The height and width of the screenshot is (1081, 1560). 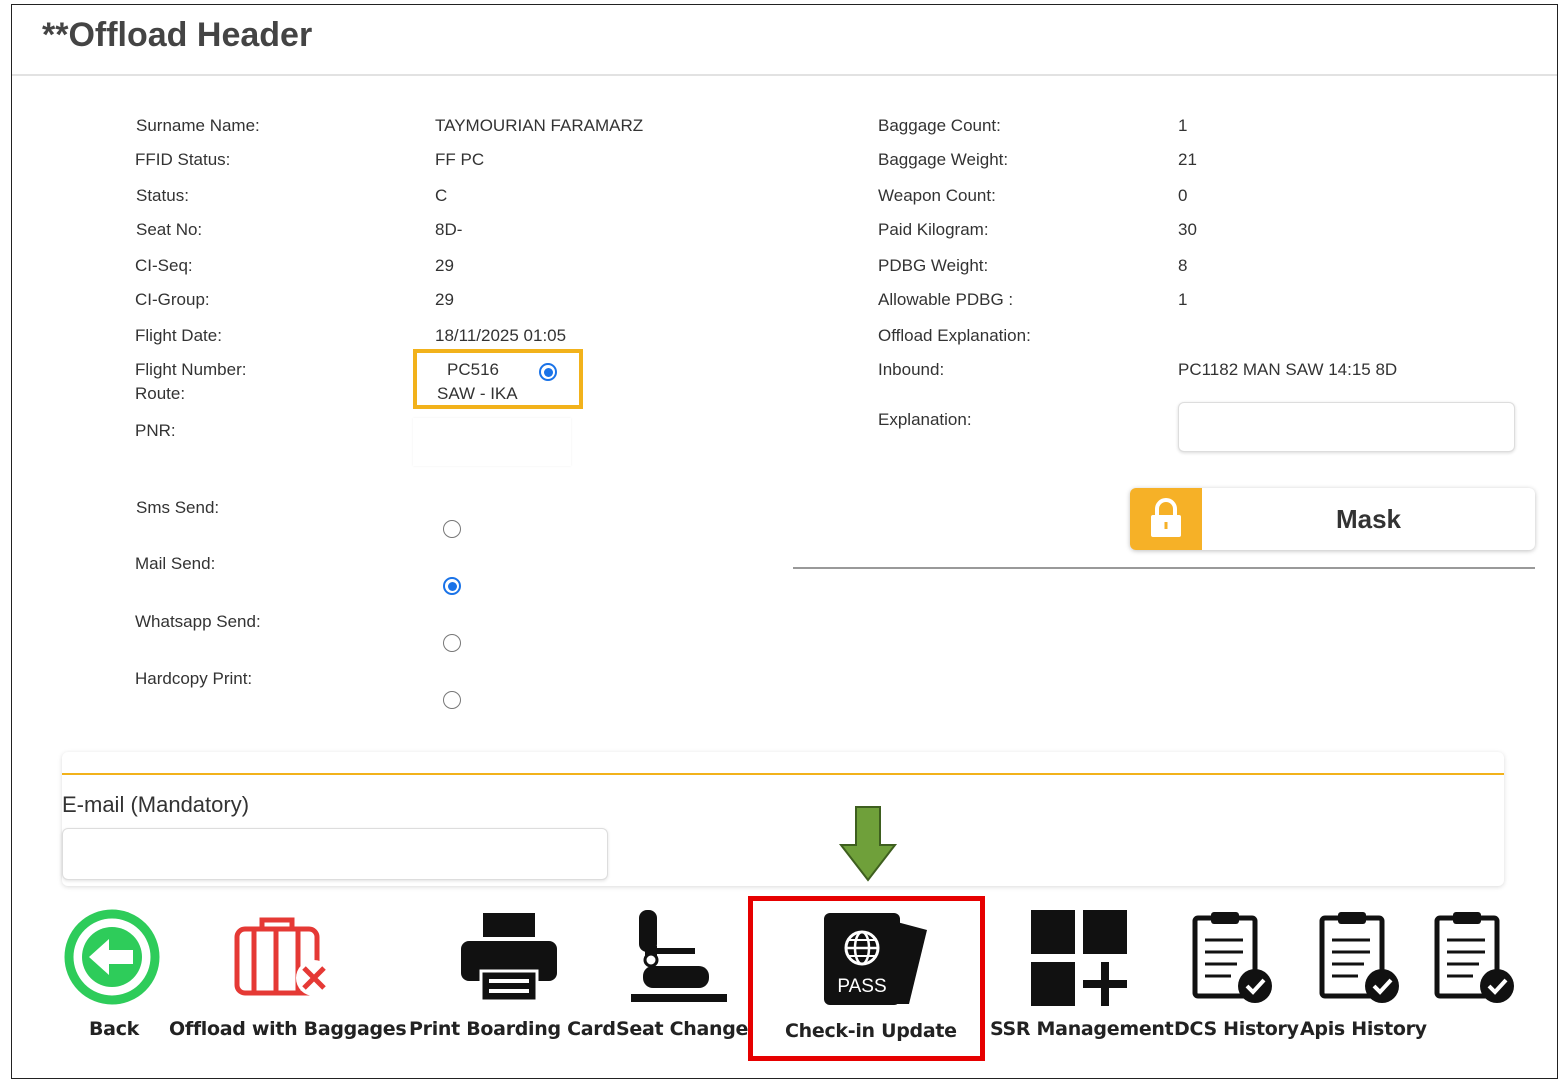 What do you see at coordinates (933, 229) in the screenshot?
I see `paid-kilogram-label: Paid Kilogram:` at bounding box center [933, 229].